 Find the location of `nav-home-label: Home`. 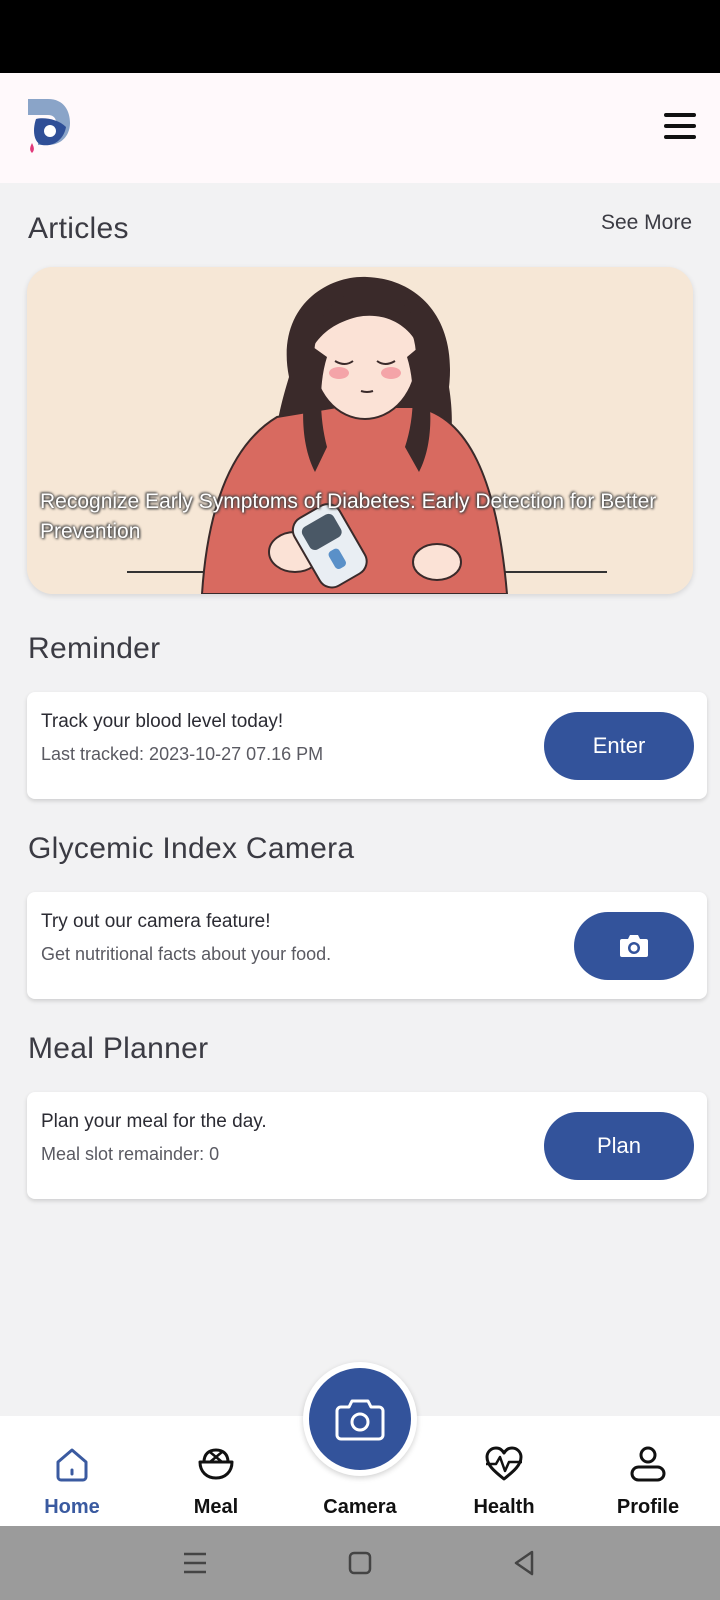

nav-home-label: Home is located at coordinates (72, 1507).